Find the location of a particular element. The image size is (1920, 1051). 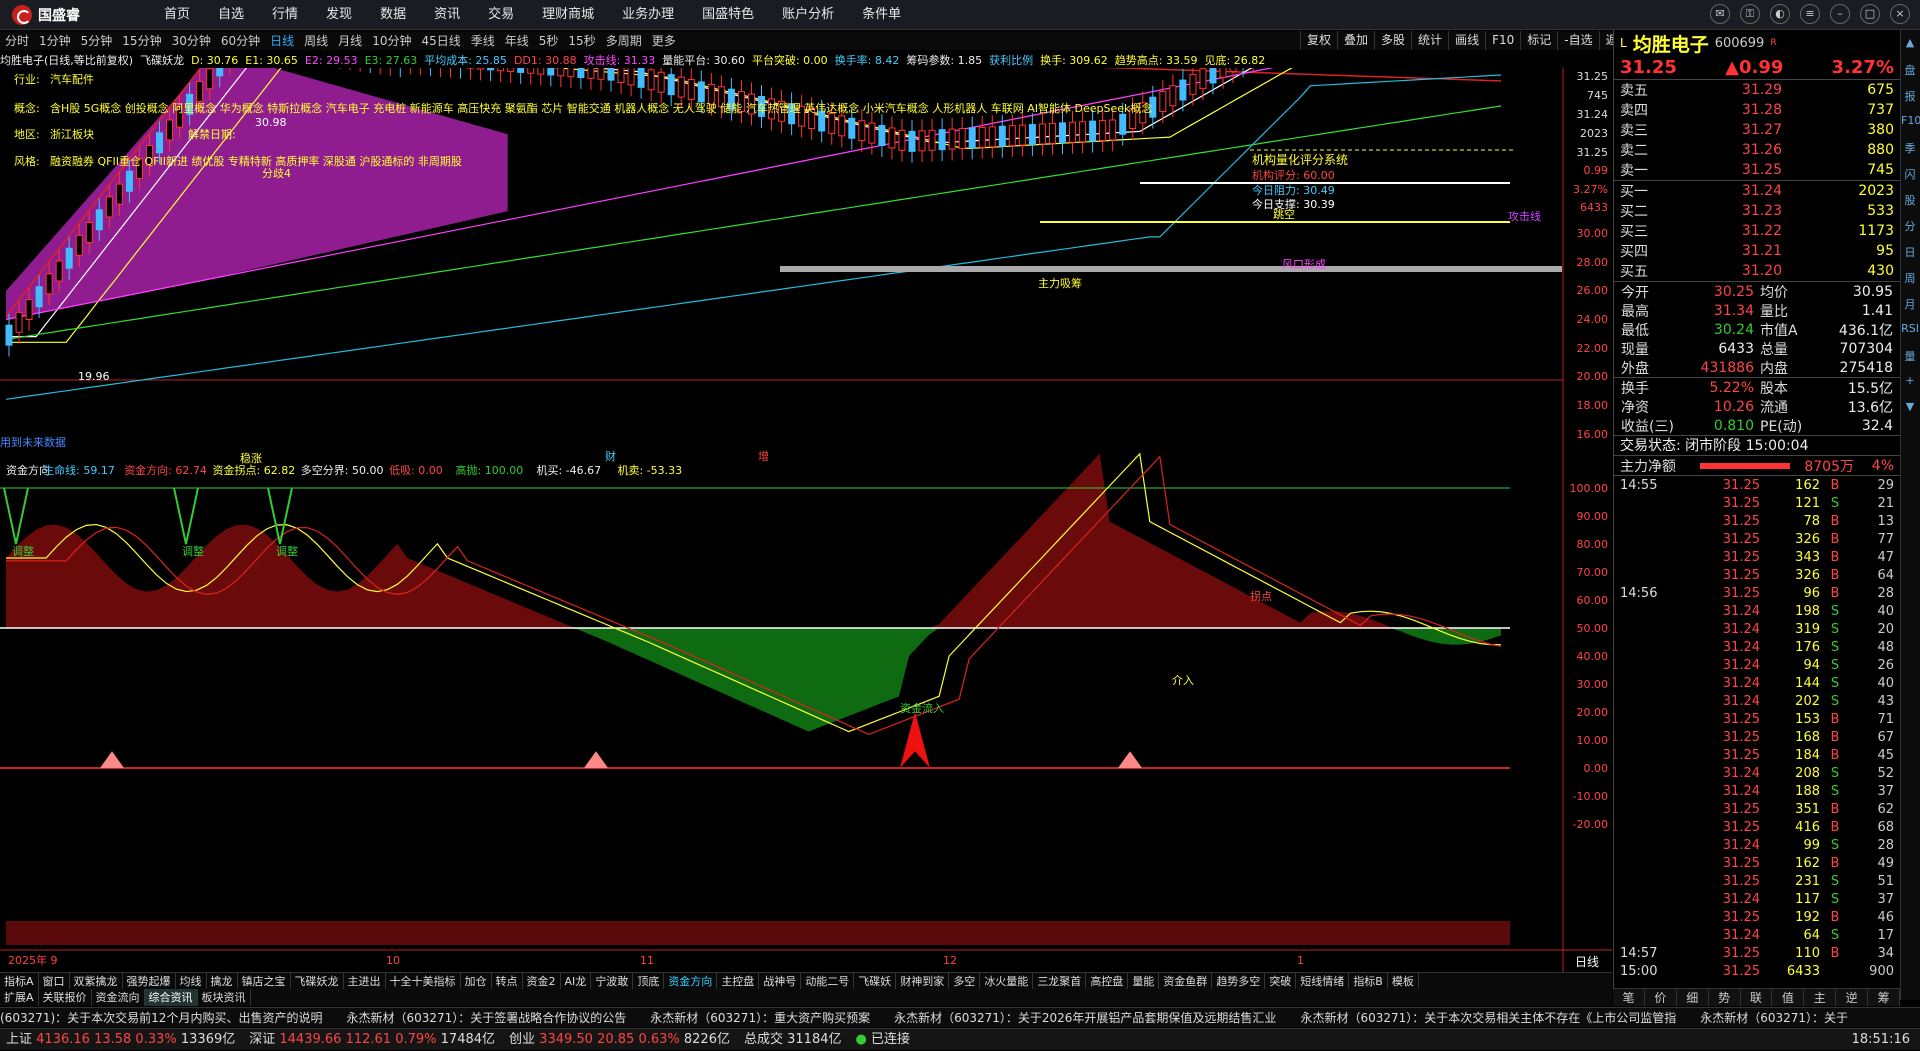

menu-item-4: 数据 is located at coordinates (393, 15).